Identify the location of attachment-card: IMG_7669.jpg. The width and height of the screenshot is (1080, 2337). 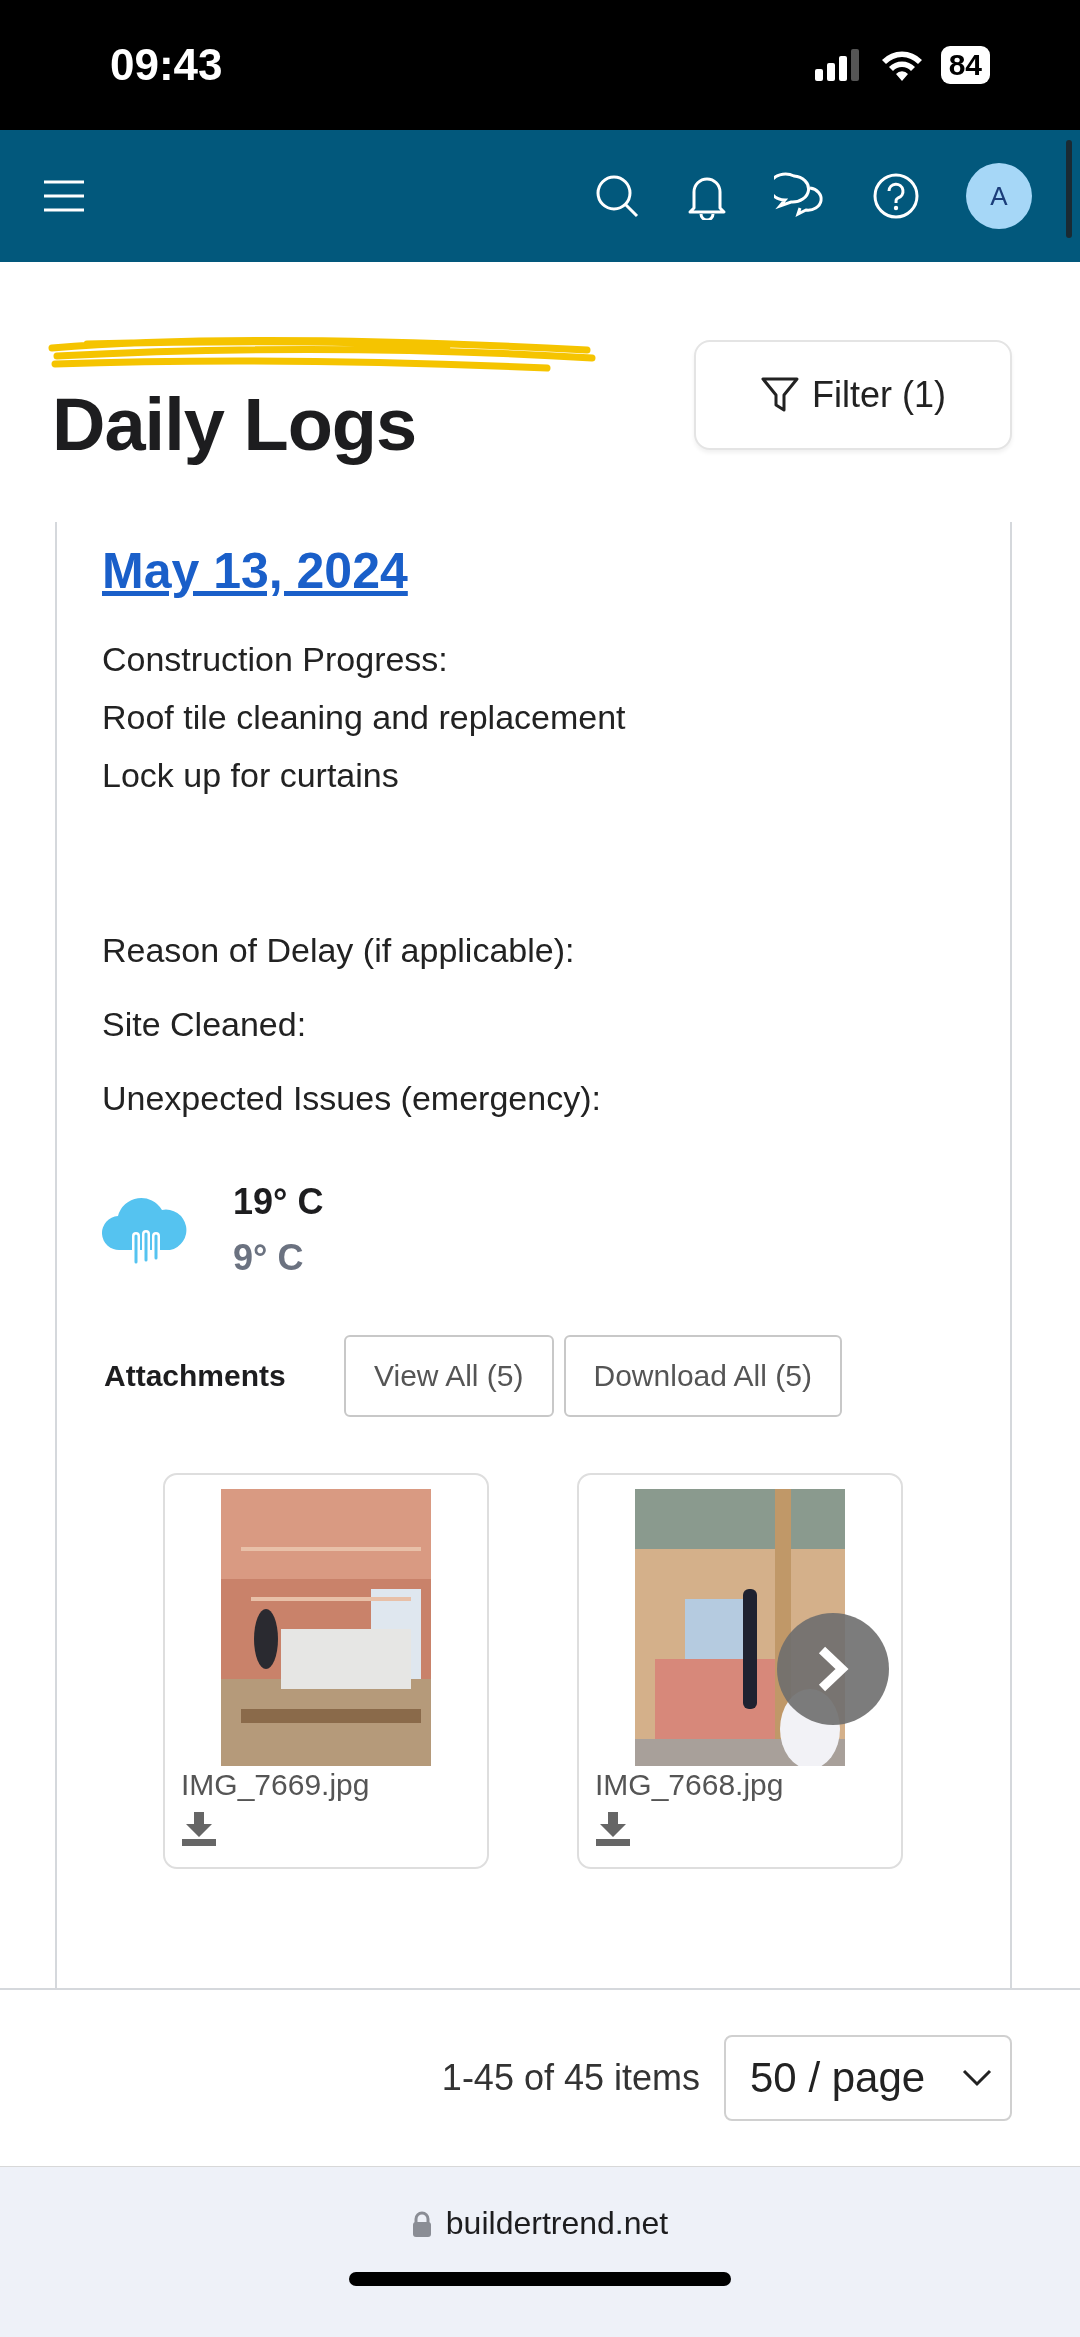
(326, 1671).